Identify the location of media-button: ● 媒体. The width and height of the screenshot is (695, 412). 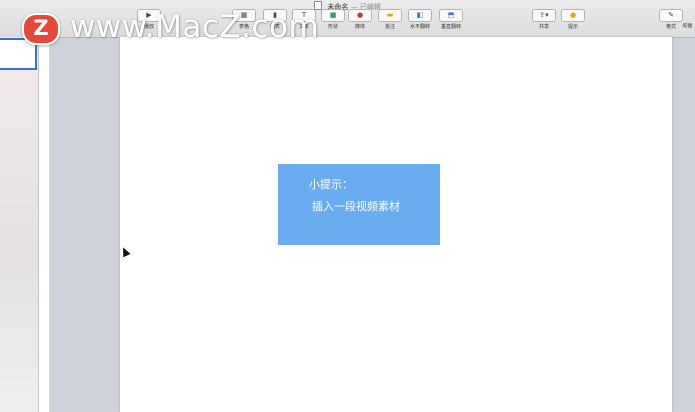
(360, 22).